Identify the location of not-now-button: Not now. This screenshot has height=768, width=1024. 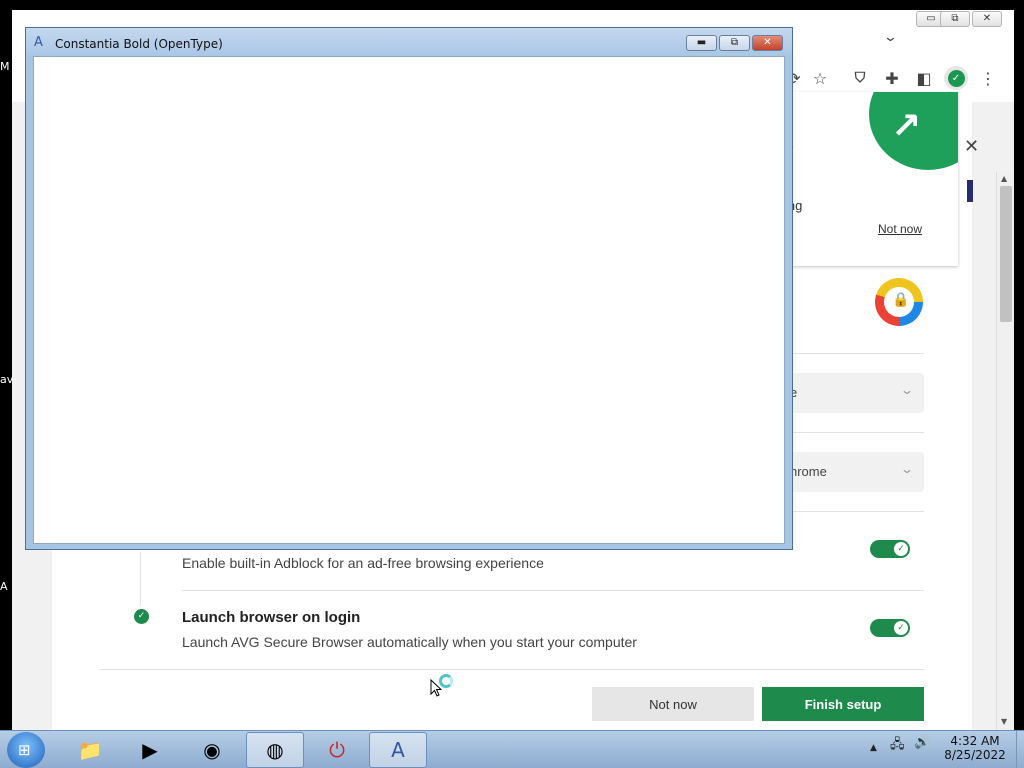
(673, 704).